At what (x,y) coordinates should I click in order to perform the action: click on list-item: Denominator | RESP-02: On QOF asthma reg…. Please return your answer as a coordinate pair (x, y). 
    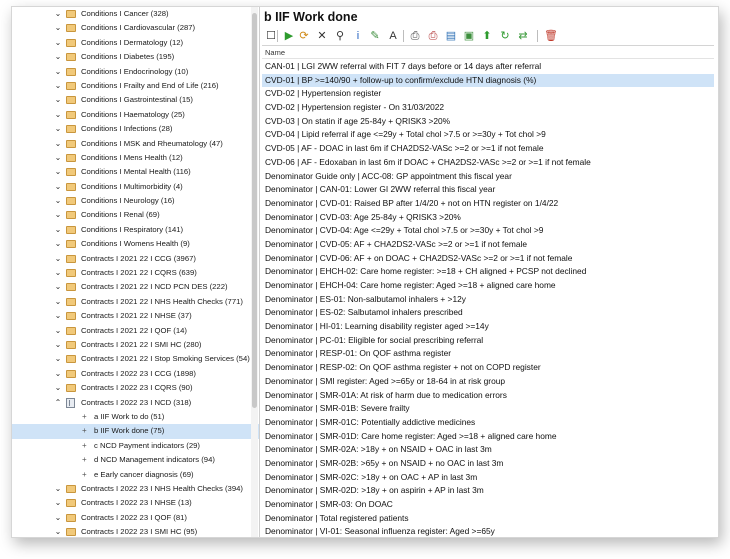
    Looking at the image, I should click on (488, 368).